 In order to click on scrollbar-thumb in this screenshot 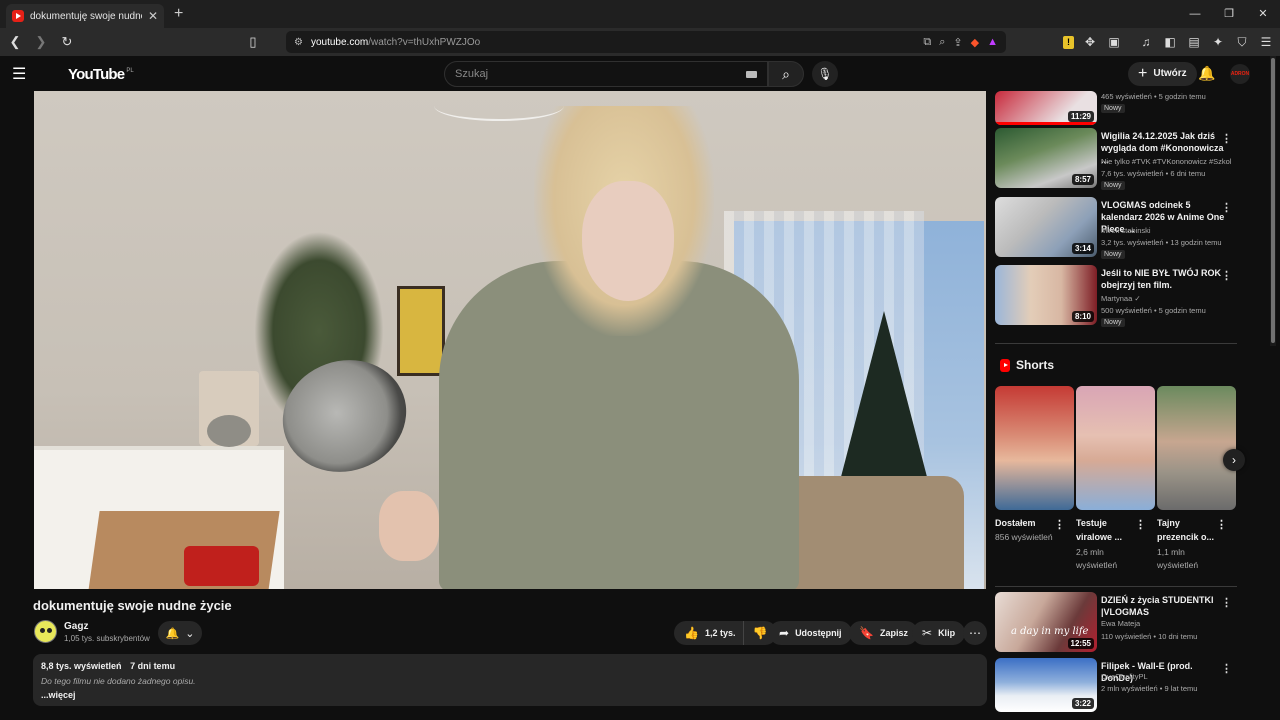, I will do `click(1273, 200)`.